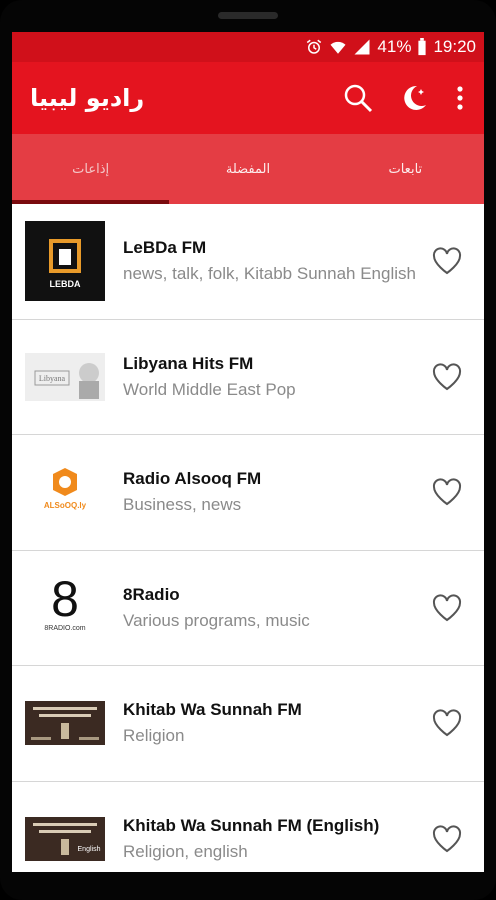 This screenshot has width=496, height=900. Describe the element at coordinates (454, 46) in the screenshot. I see `clock: 19:20` at that location.